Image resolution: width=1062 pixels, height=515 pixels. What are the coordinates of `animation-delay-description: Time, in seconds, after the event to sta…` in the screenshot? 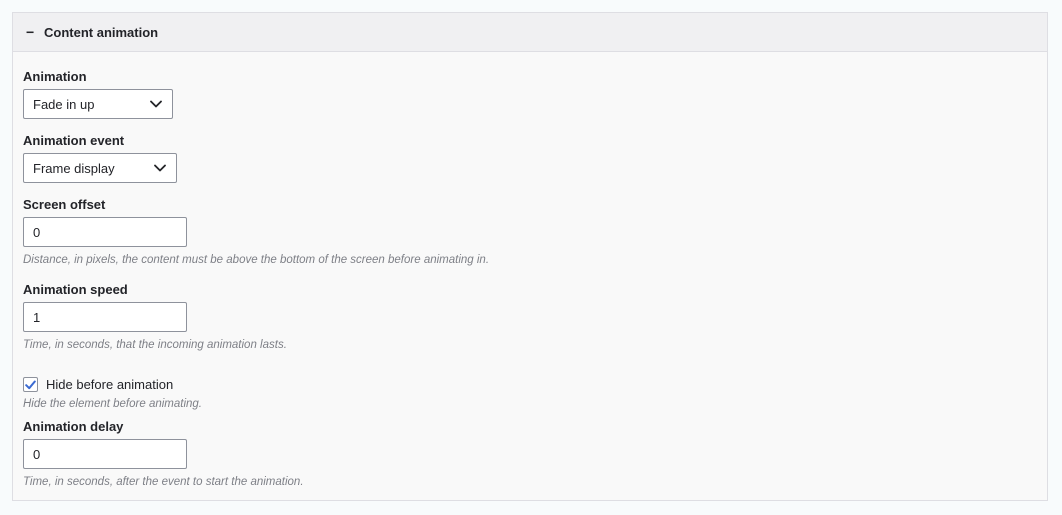 It's located at (163, 482).